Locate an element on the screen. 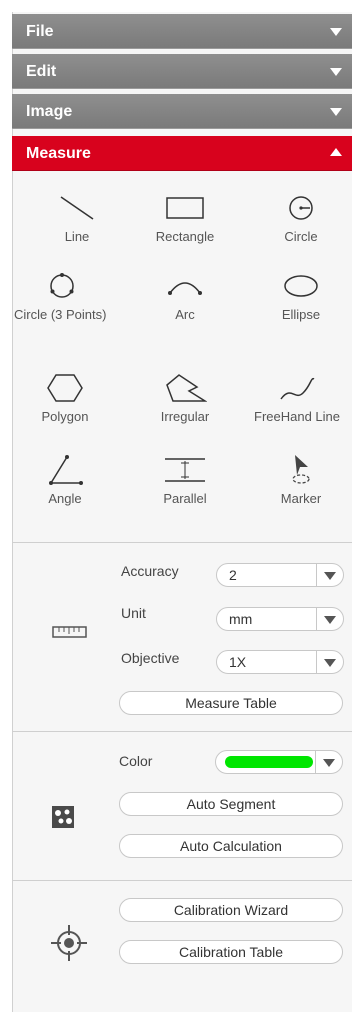 The image size is (352, 1012). tool-label: Arc is located at coordinates (185, 314).